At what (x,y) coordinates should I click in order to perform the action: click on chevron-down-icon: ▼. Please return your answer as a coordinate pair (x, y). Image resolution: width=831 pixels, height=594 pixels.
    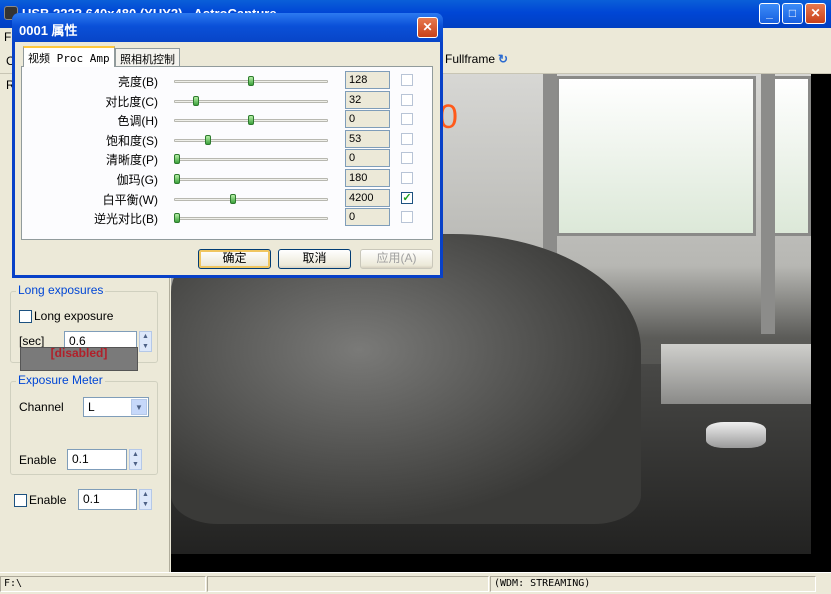
    Looking at the image, I should click on (139, 407).